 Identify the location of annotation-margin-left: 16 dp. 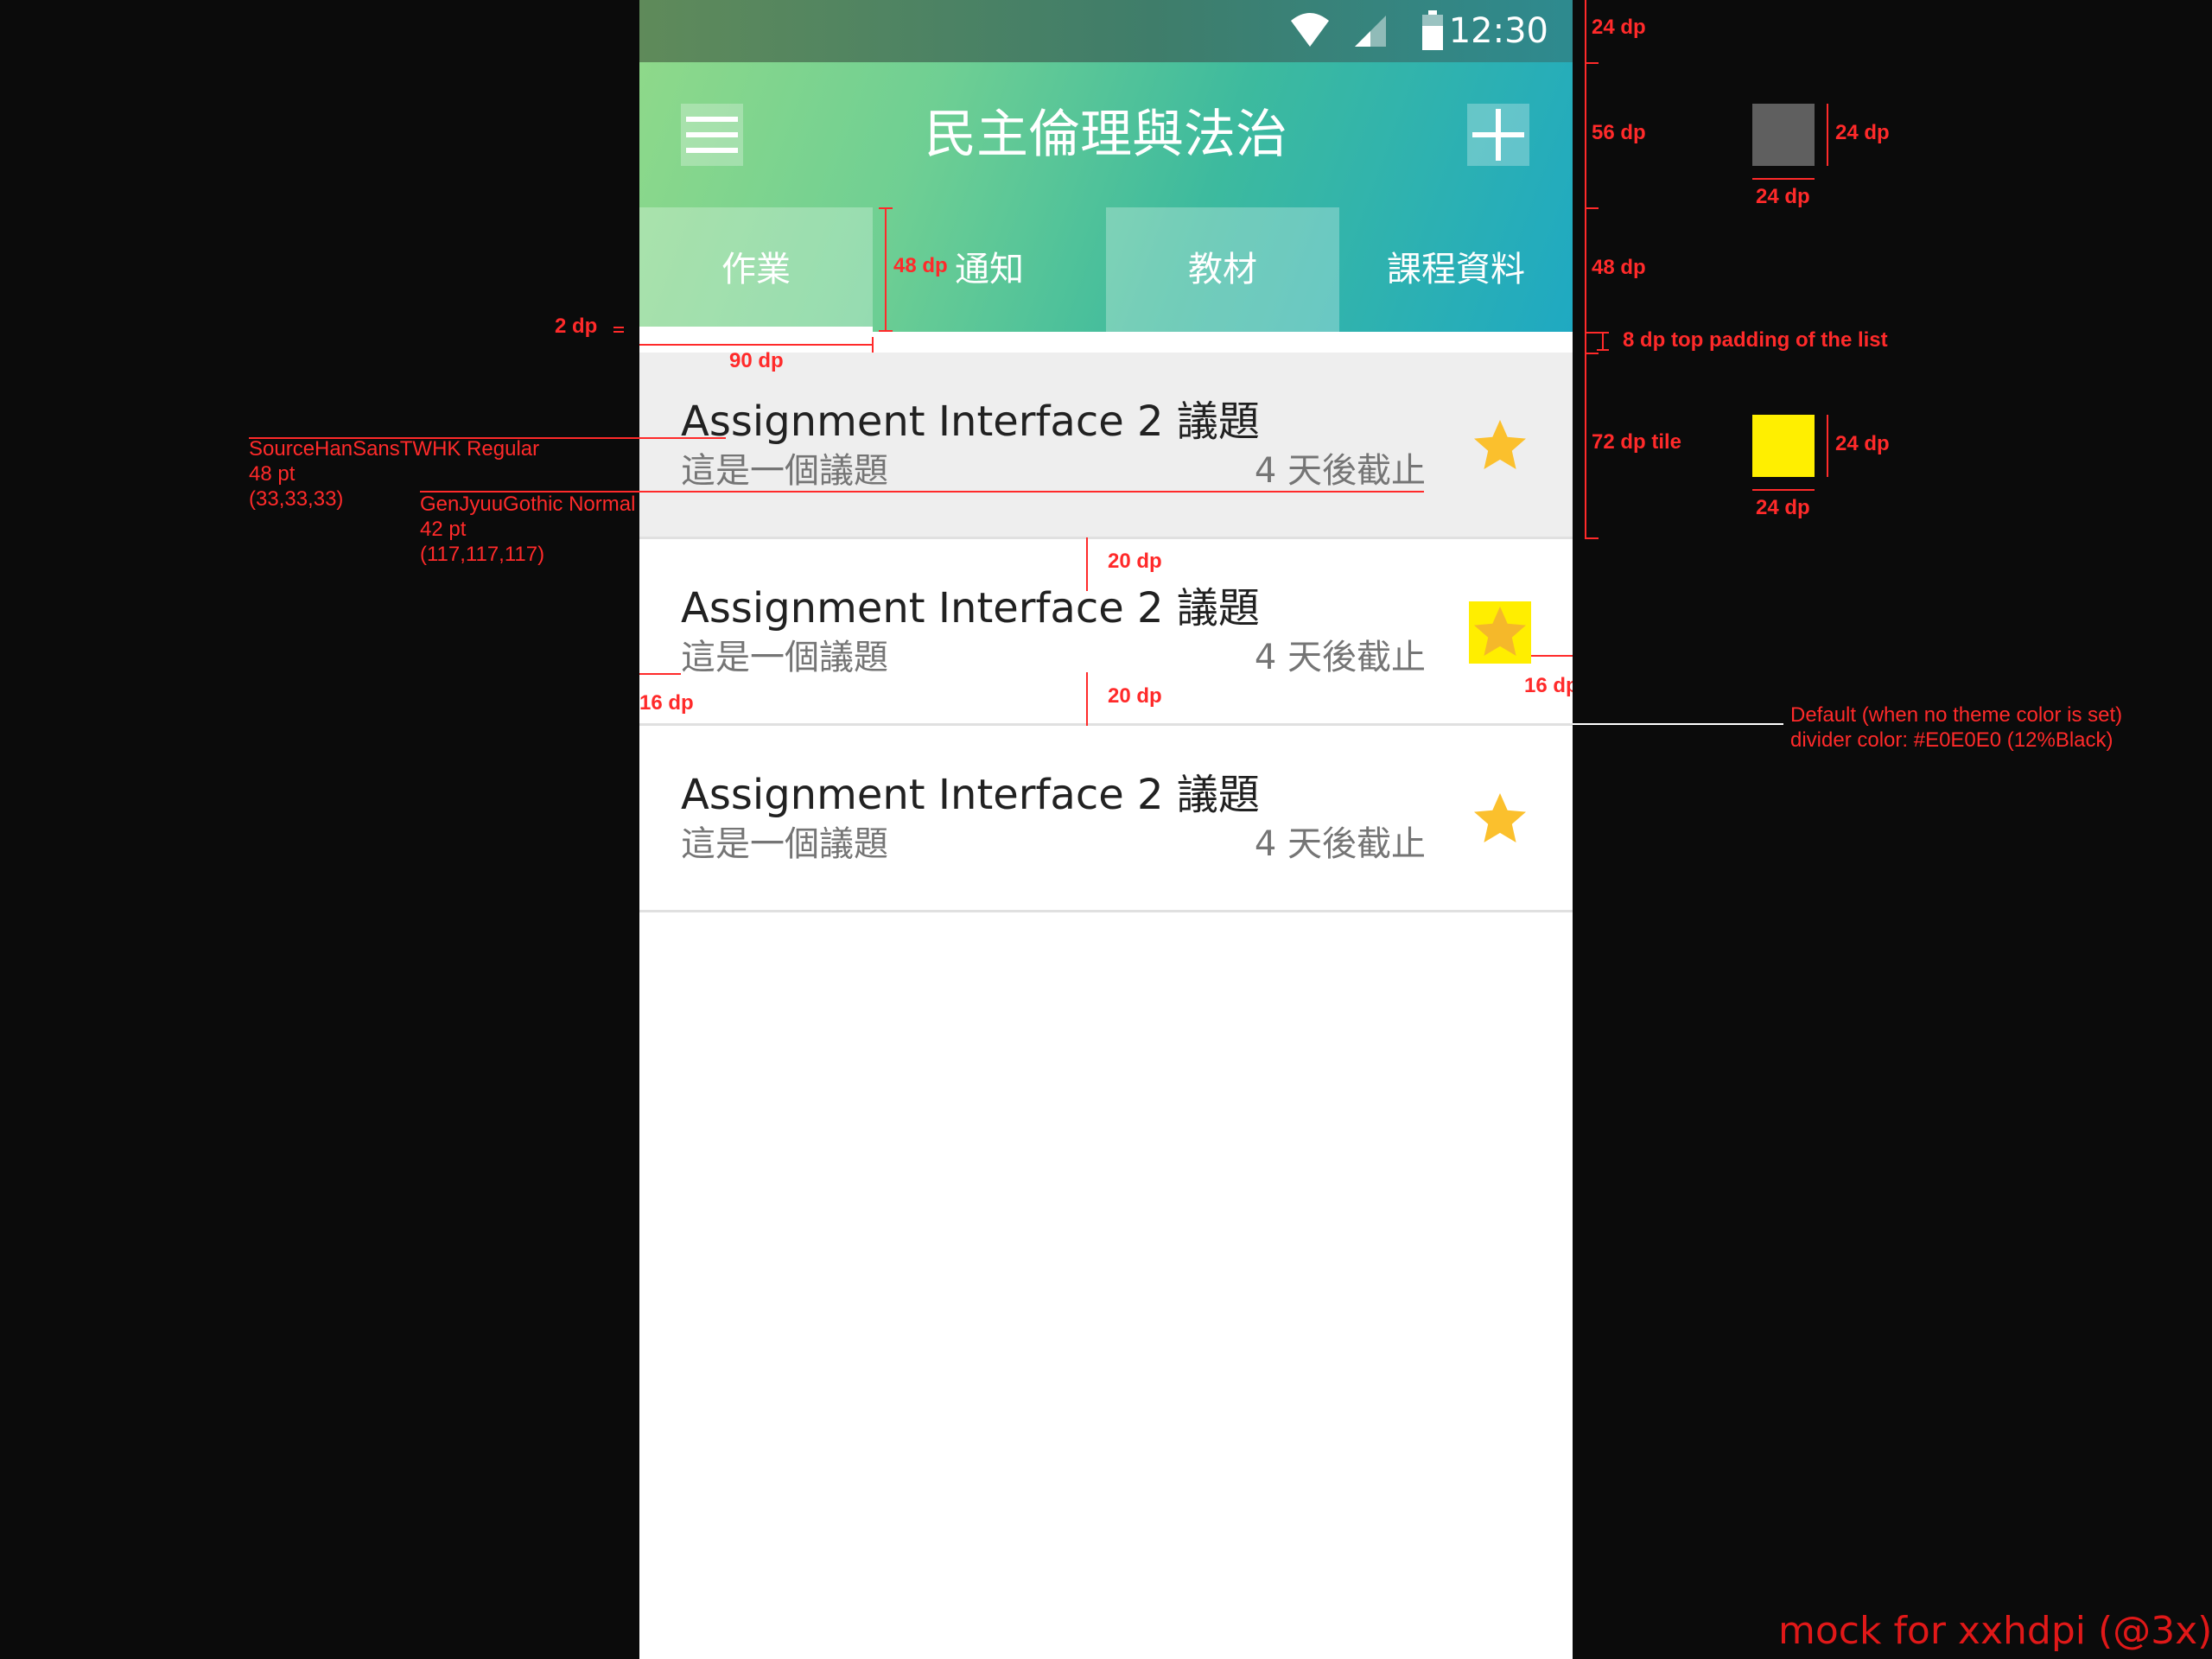
(666, 703).